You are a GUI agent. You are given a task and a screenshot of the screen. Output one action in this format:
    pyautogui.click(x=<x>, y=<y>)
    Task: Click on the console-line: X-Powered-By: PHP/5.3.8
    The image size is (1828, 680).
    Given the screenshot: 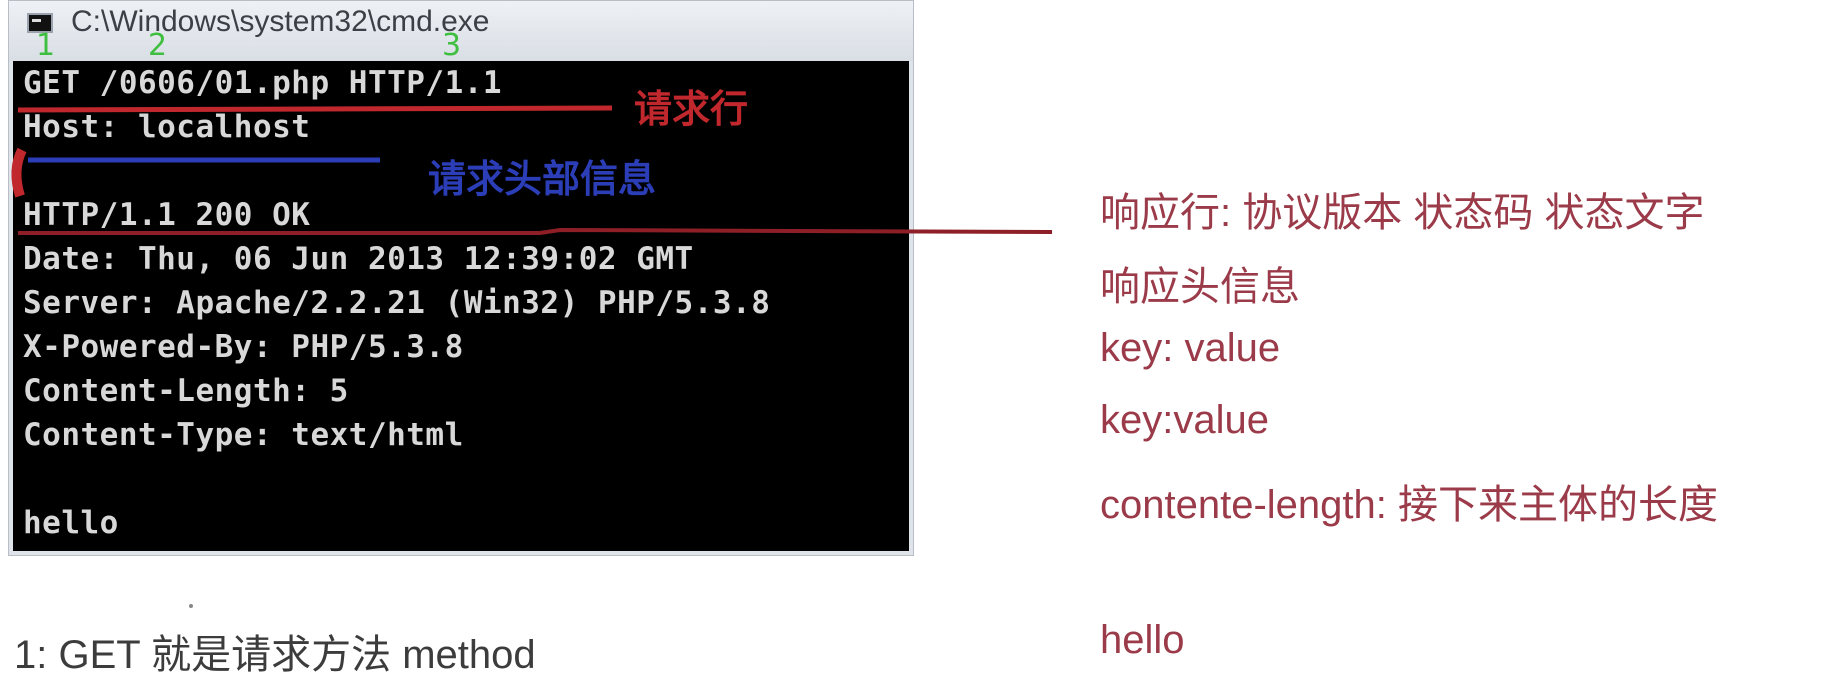 What is the action you would take?
    pyautogui.click(x=243, y=347)
    